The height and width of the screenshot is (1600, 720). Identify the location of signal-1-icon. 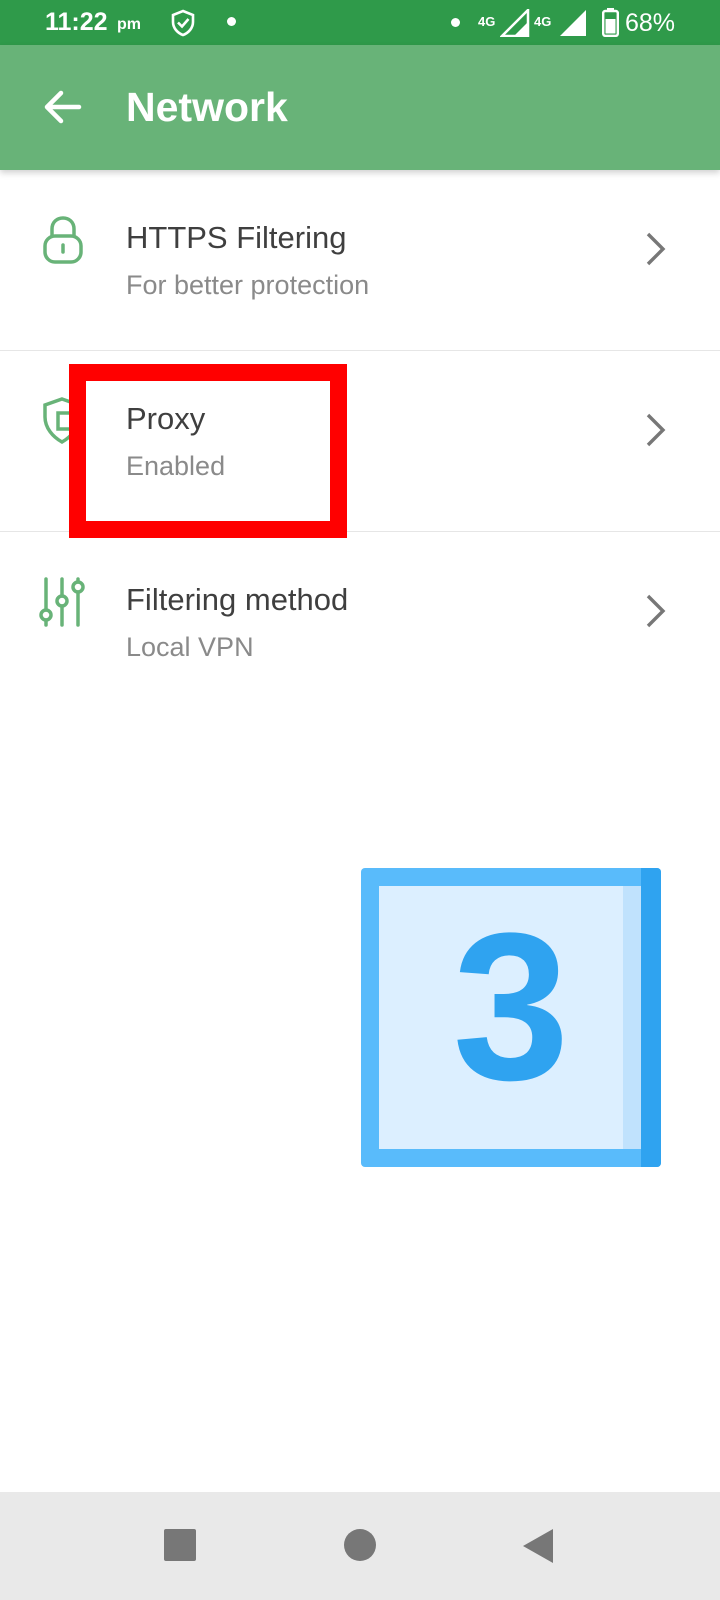
(515, 23).